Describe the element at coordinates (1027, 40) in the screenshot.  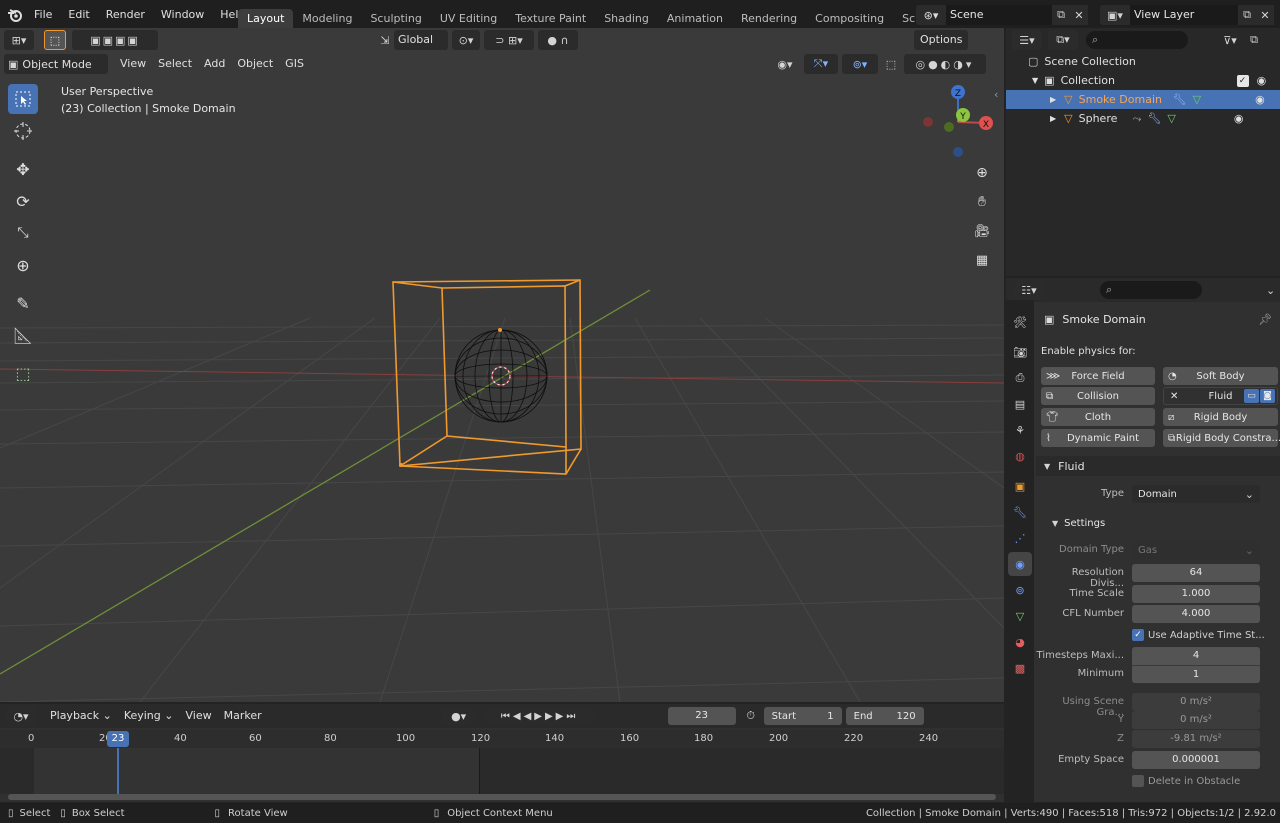
I see `outliner-editor-icon: ☰▾` at that location.